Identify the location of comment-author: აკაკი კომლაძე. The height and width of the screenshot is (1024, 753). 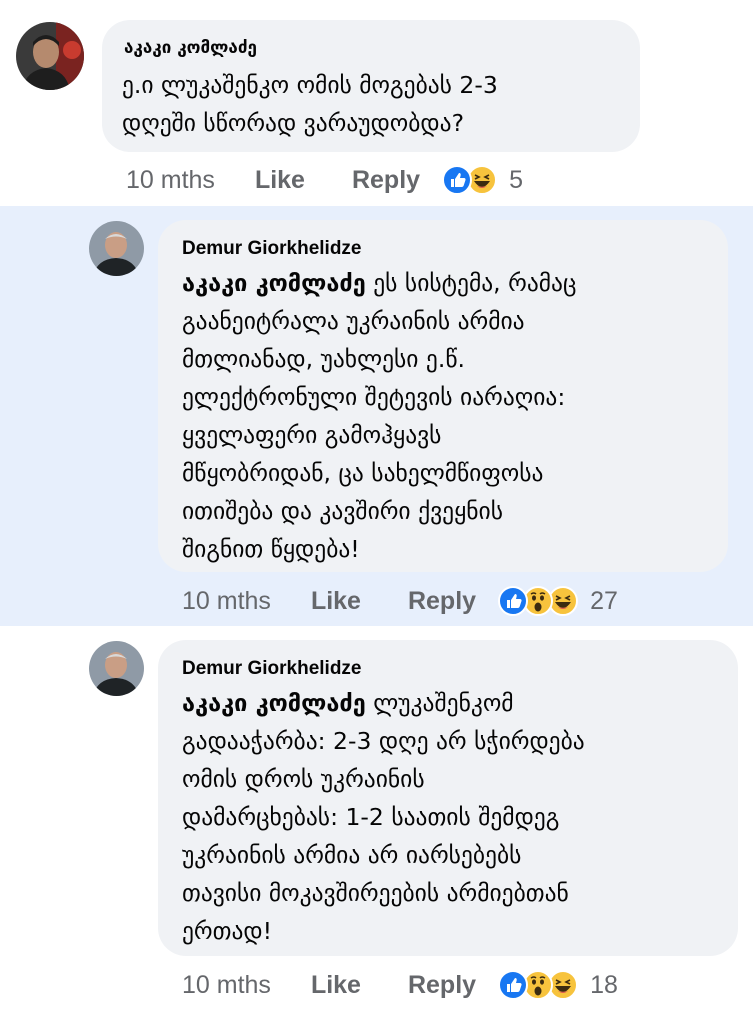
(190, 48).